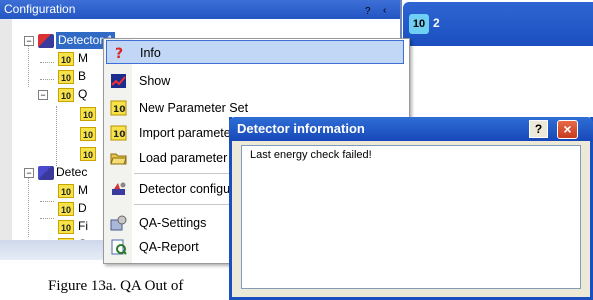  I want to click on detector-config-icon, so click(118, 189).